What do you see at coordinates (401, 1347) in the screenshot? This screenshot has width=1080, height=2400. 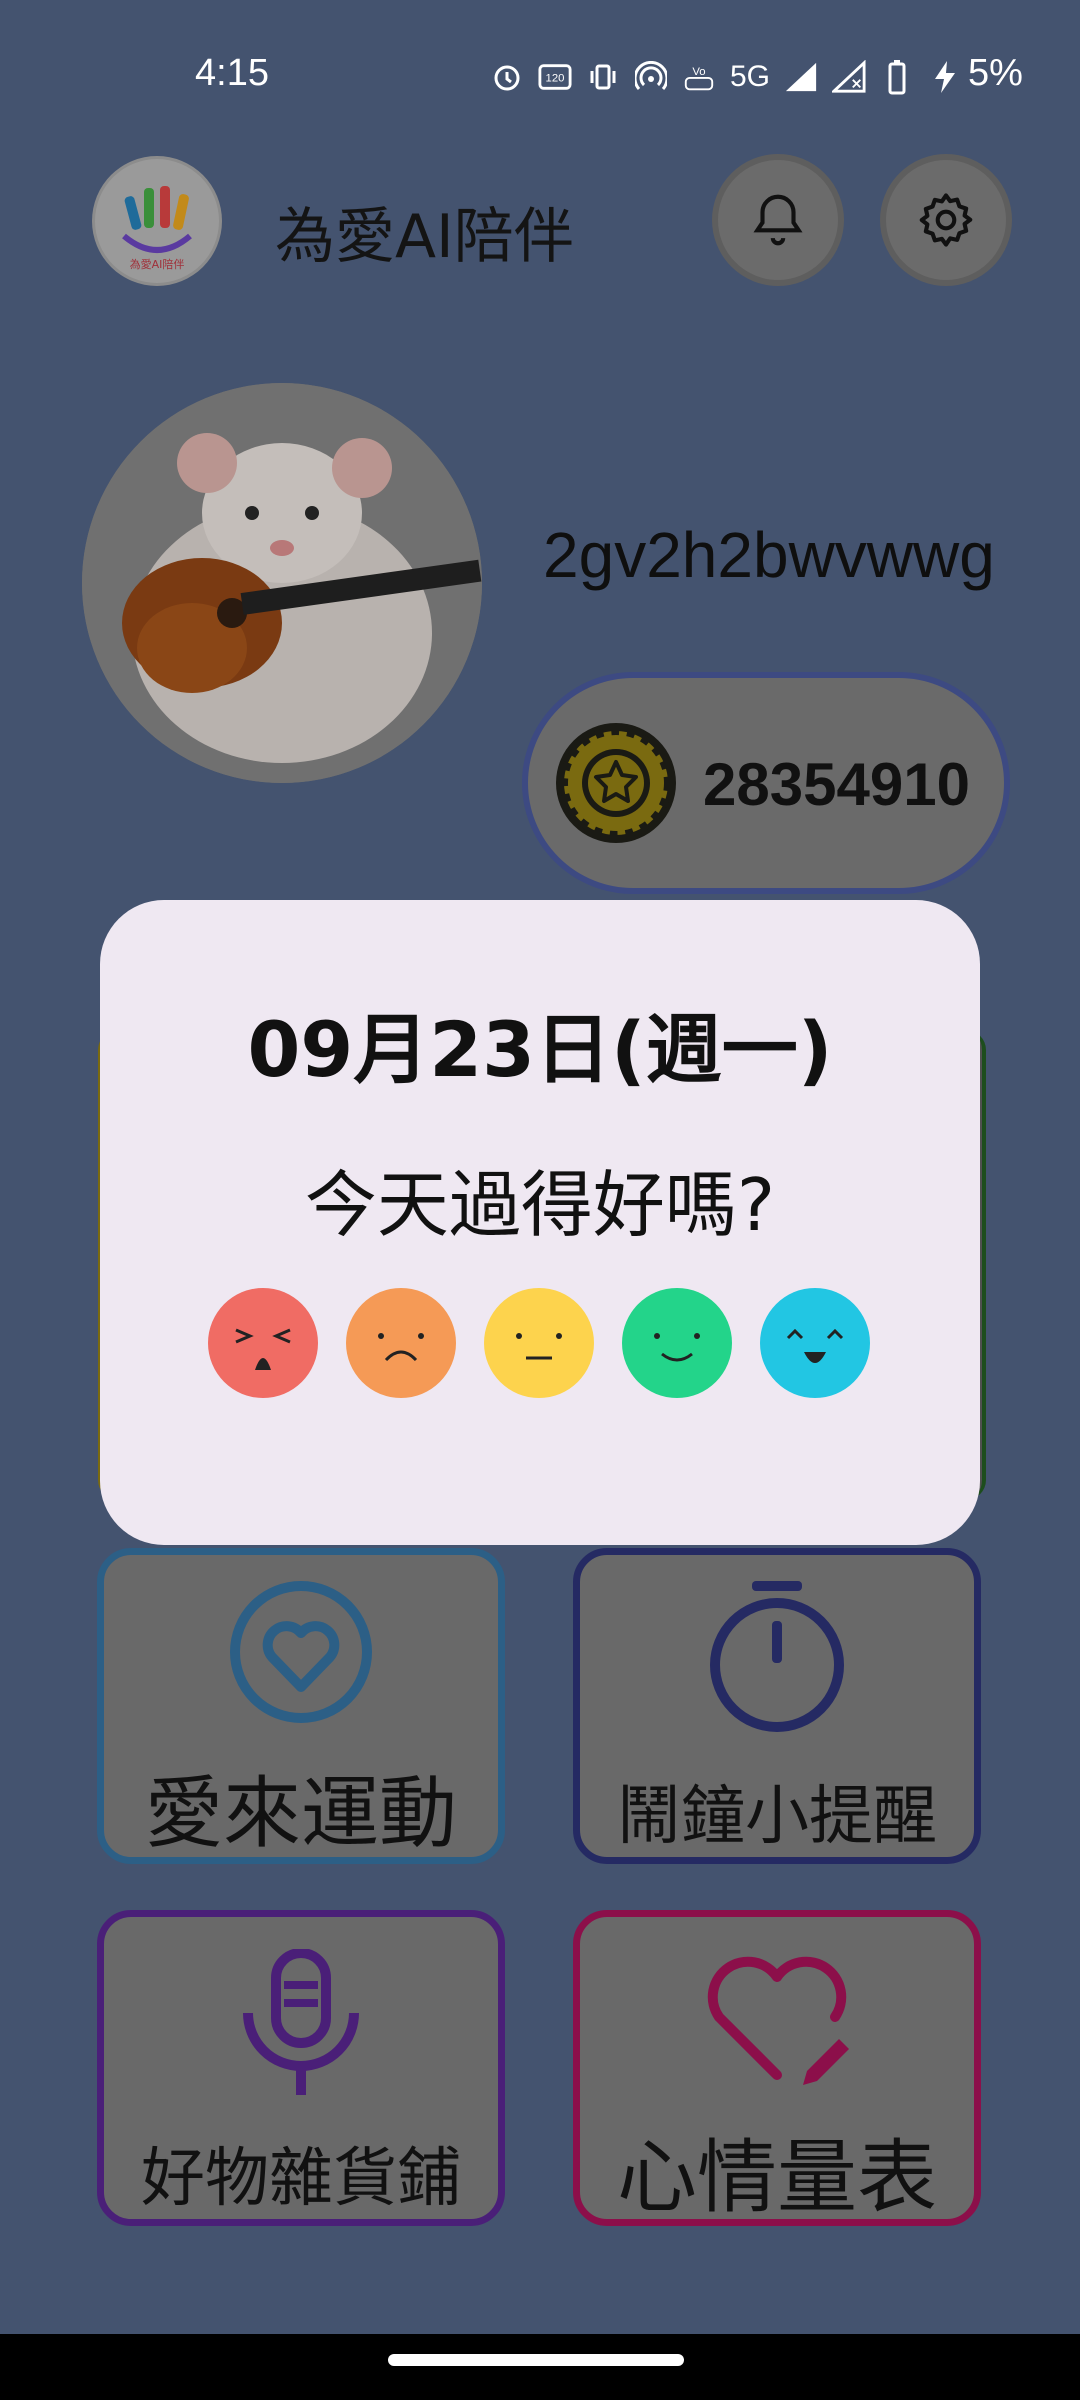 I see `sad-face-icon` at bounding box center [401, 1347].